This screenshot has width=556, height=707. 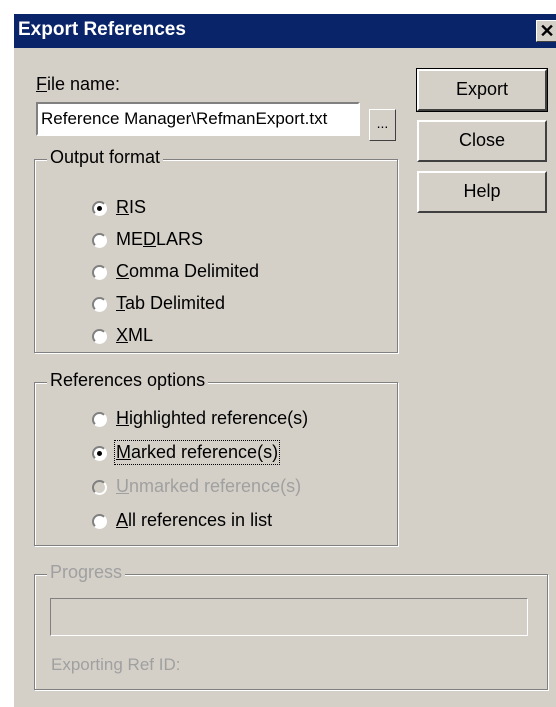 I want to click on radio-xml-circle, so click(x=99, y=336).